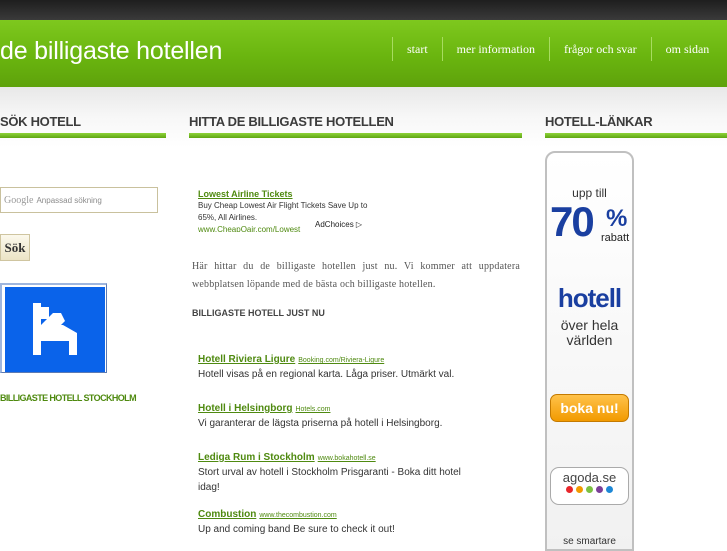 This screenshot has height=551, width=727. Describe the element at coordinates (636, 135) in the screenshot. I see `right-heading-rule` at that location.